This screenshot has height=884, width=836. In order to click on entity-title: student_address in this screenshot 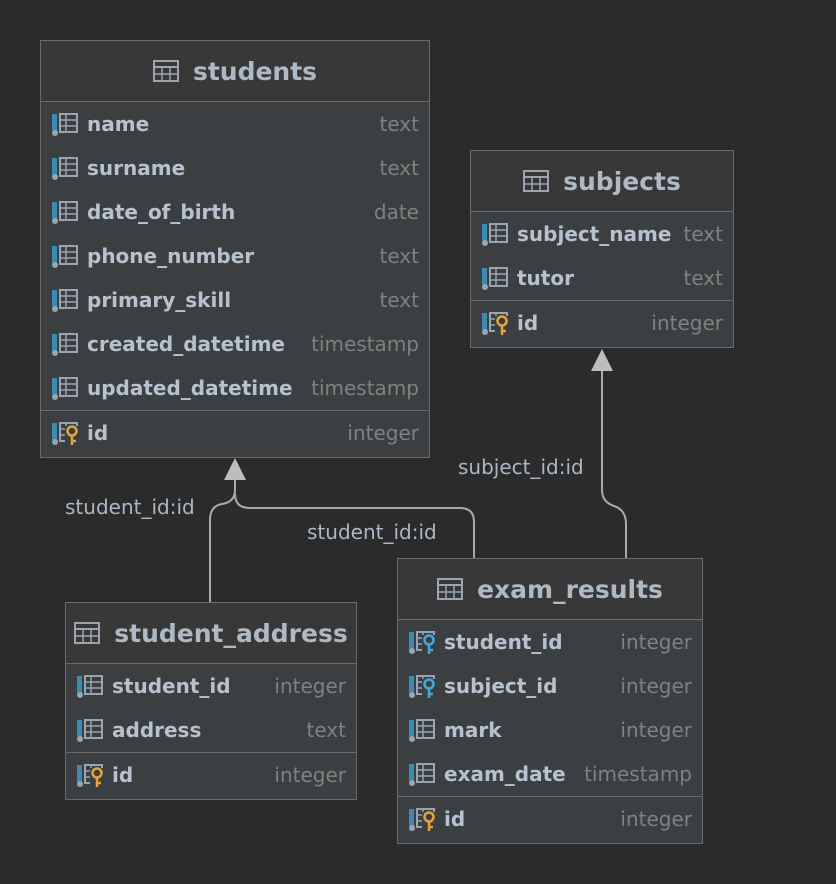, I will do `click(231, 633)`.